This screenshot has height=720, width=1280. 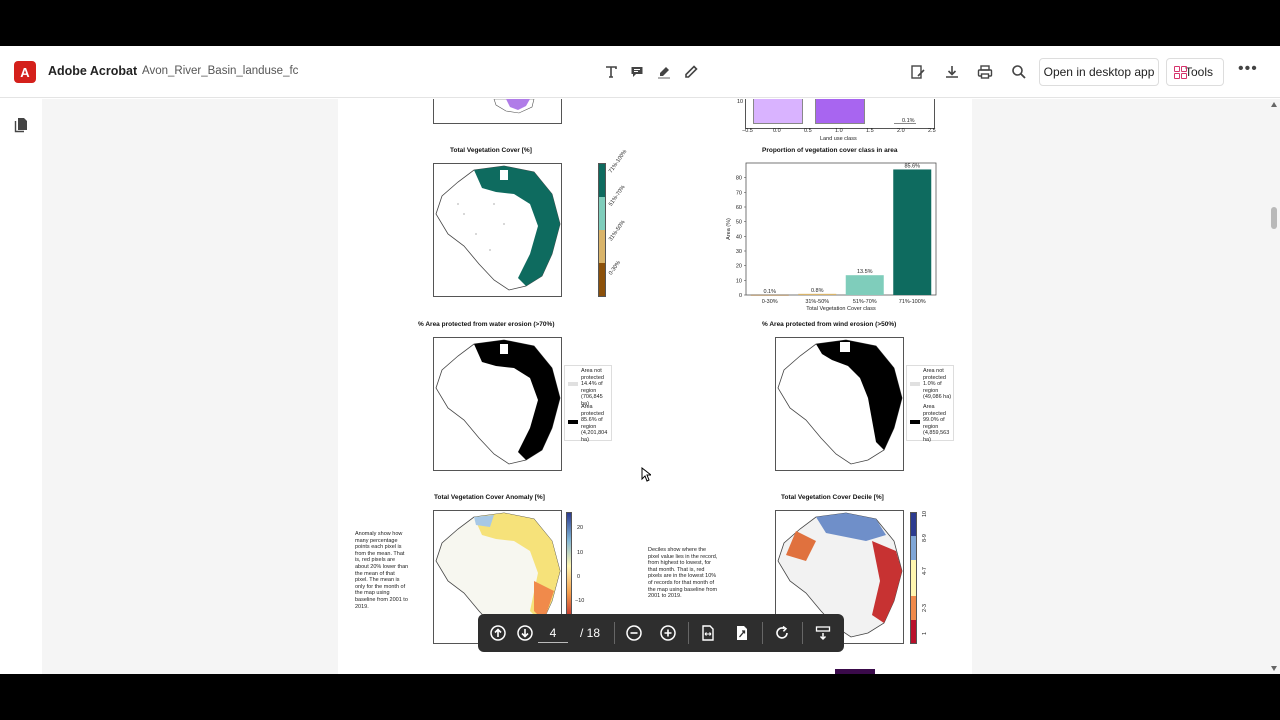 What do you see at coordinates (640, 23) in the screenshot?
I see `letterbox-top` at bounding box center [640, 23].